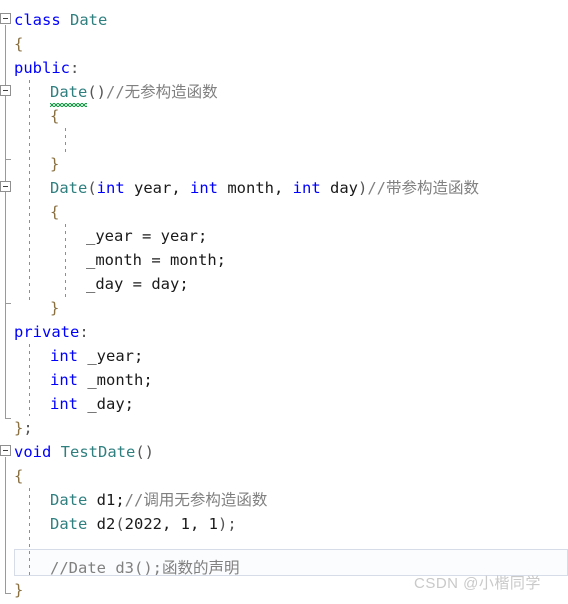 The width and height of the screenshot is (568, 604). What do you see at coordinates (8, 159) in the screenshot?
I see `fold-end-default-ctor` at bounding box center [8, 159].